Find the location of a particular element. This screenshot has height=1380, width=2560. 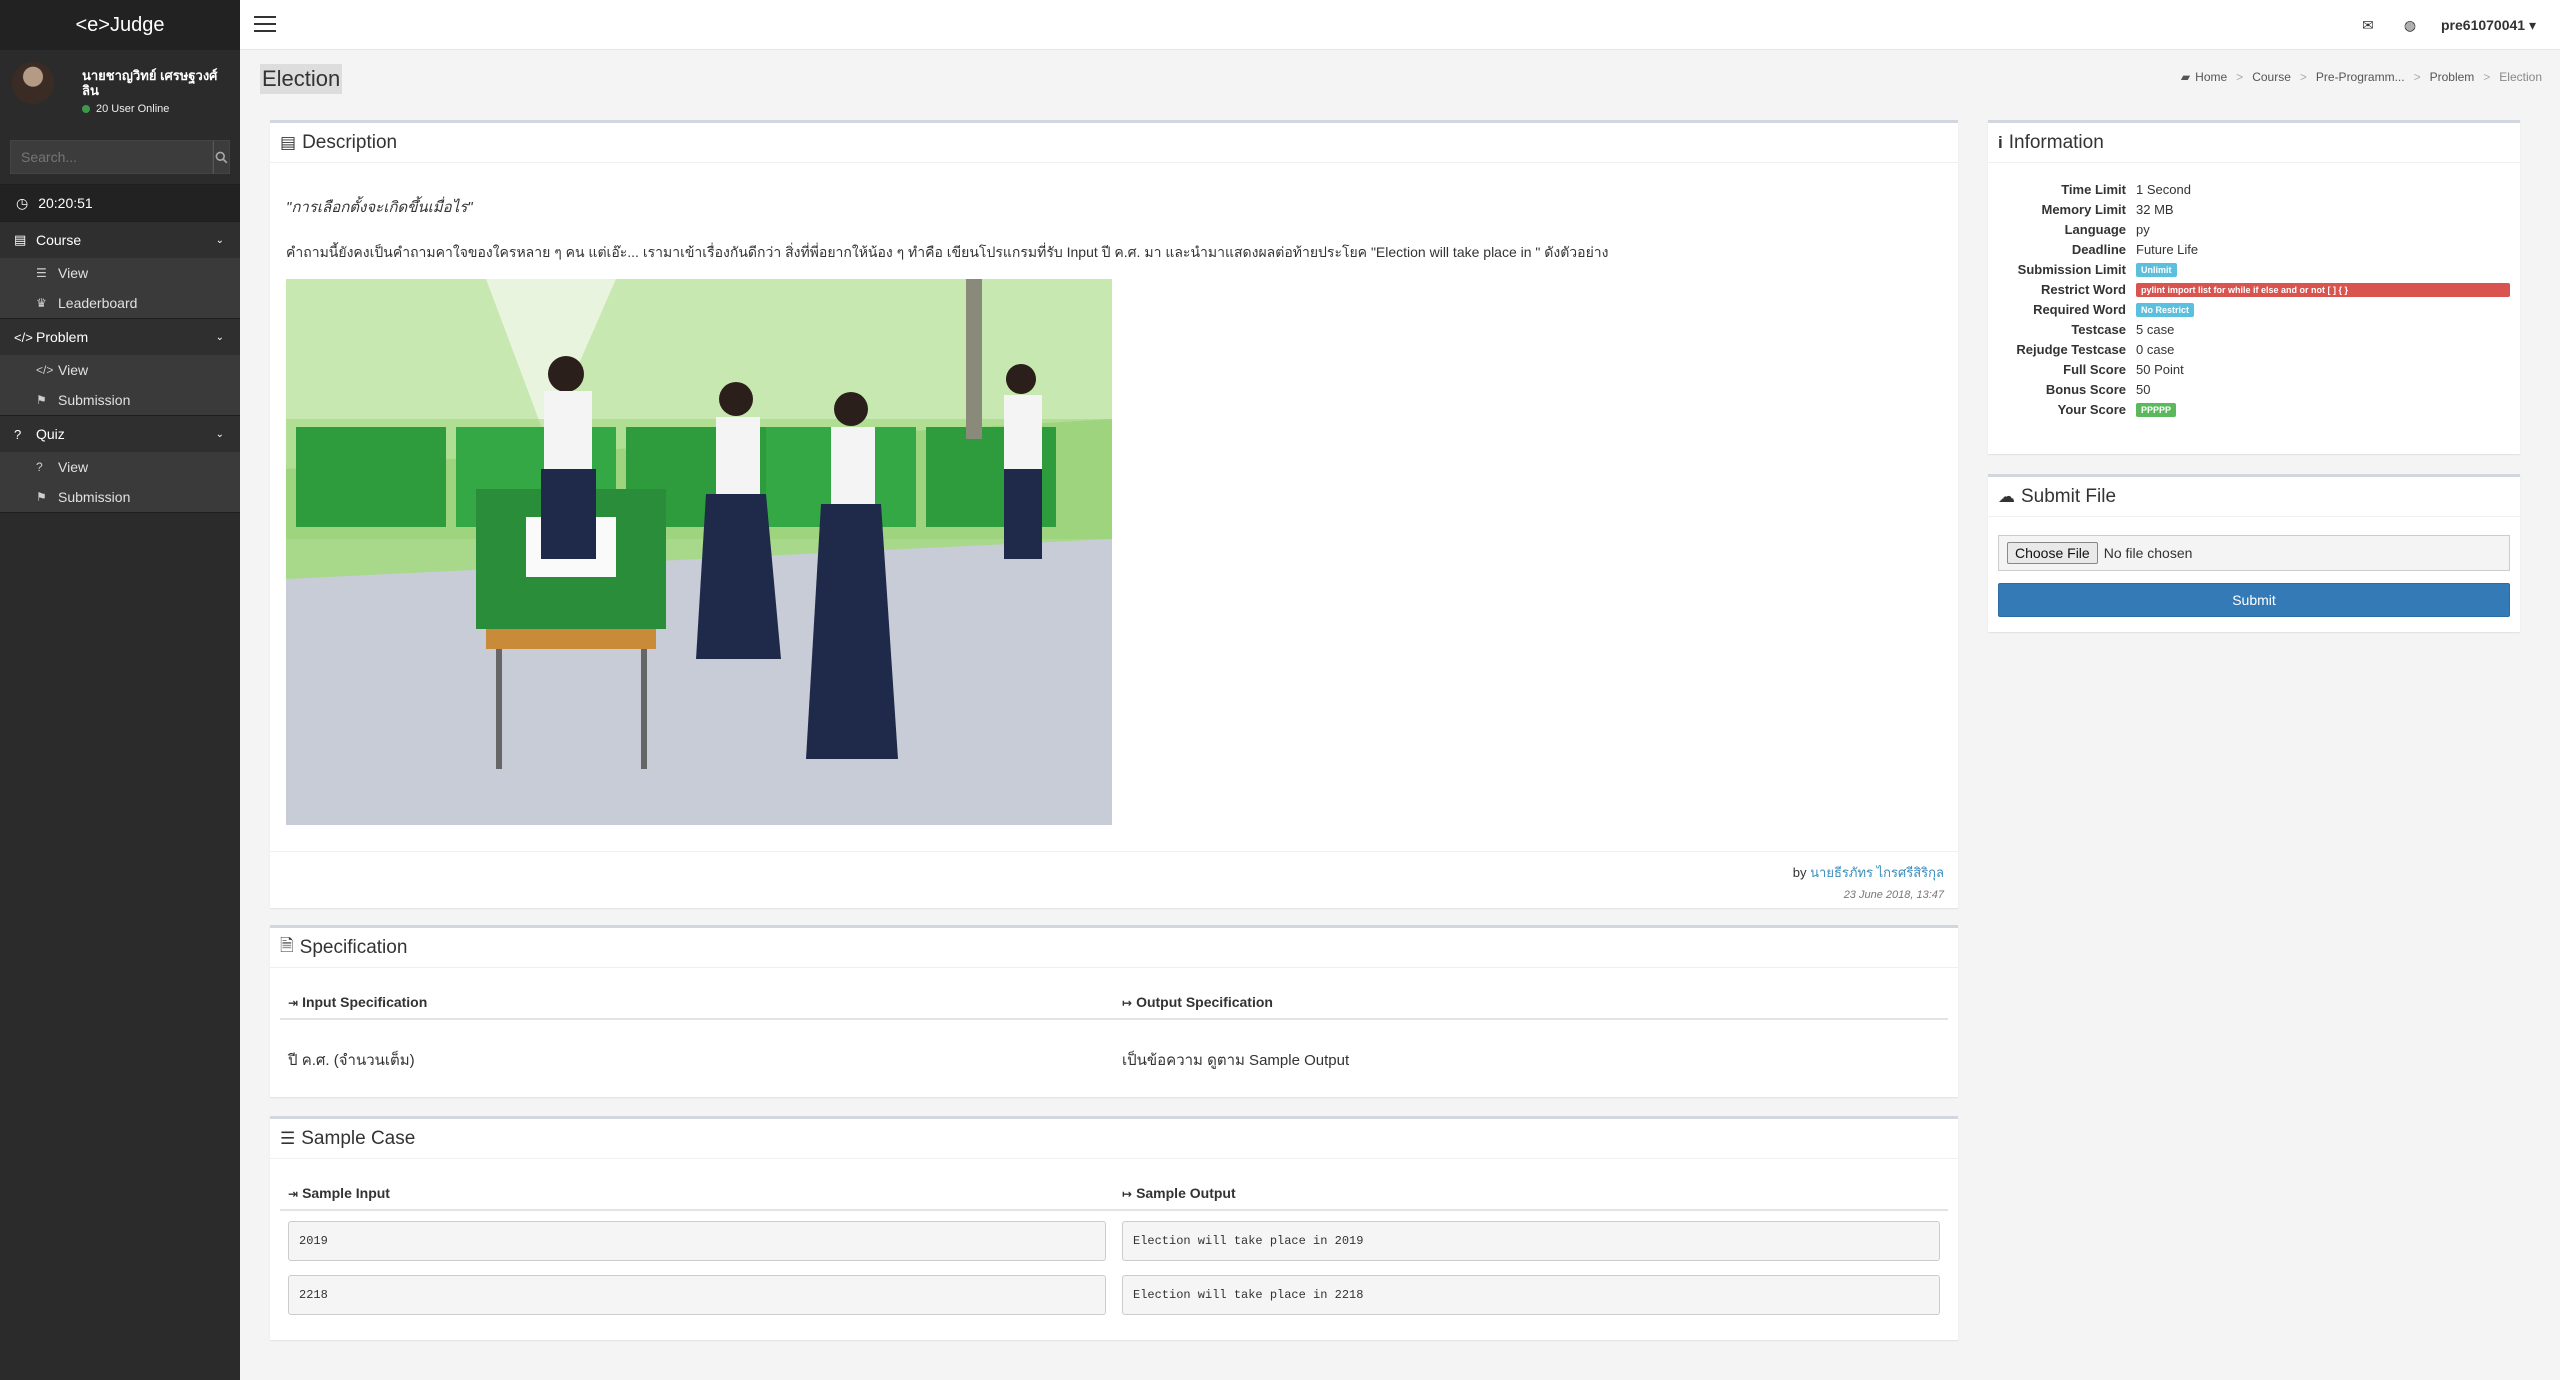

output-spec-label: Output Specification is located at coordinates (1204, 1002).